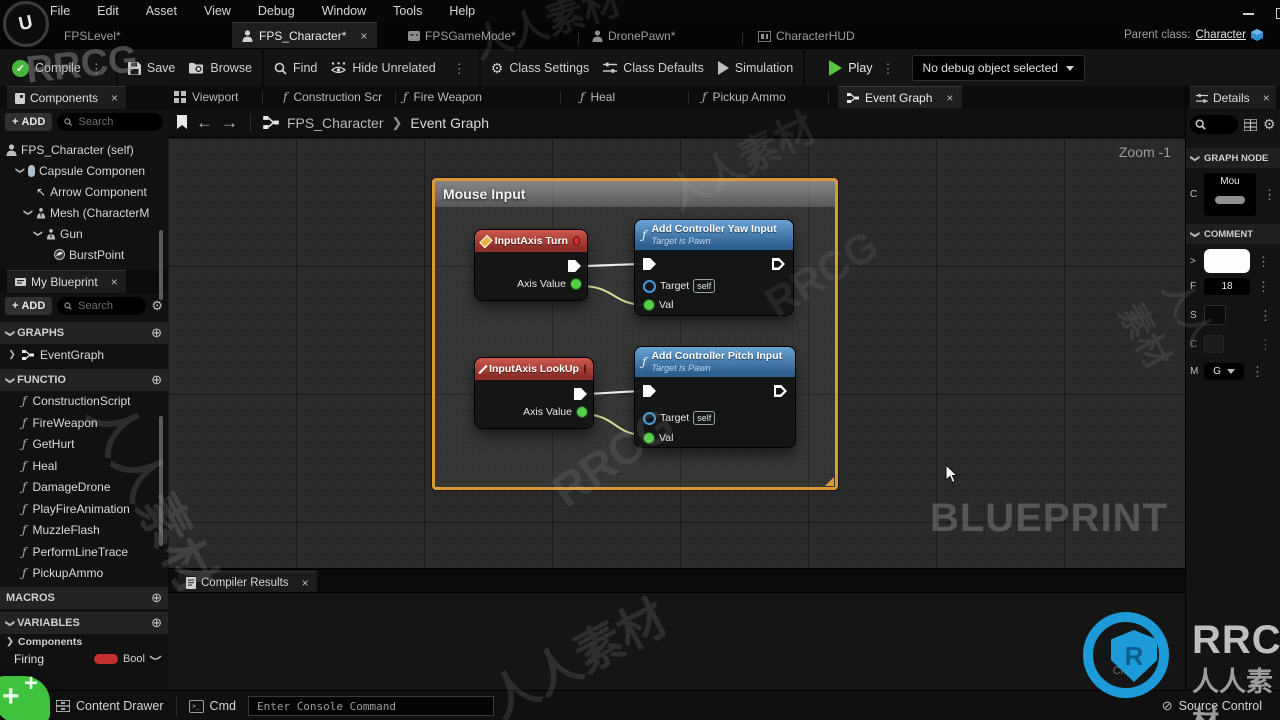 The height and width of the screenshot is (720, 1280). I want to click on variable-item-firing: Firing Bool, so click(84, 658).